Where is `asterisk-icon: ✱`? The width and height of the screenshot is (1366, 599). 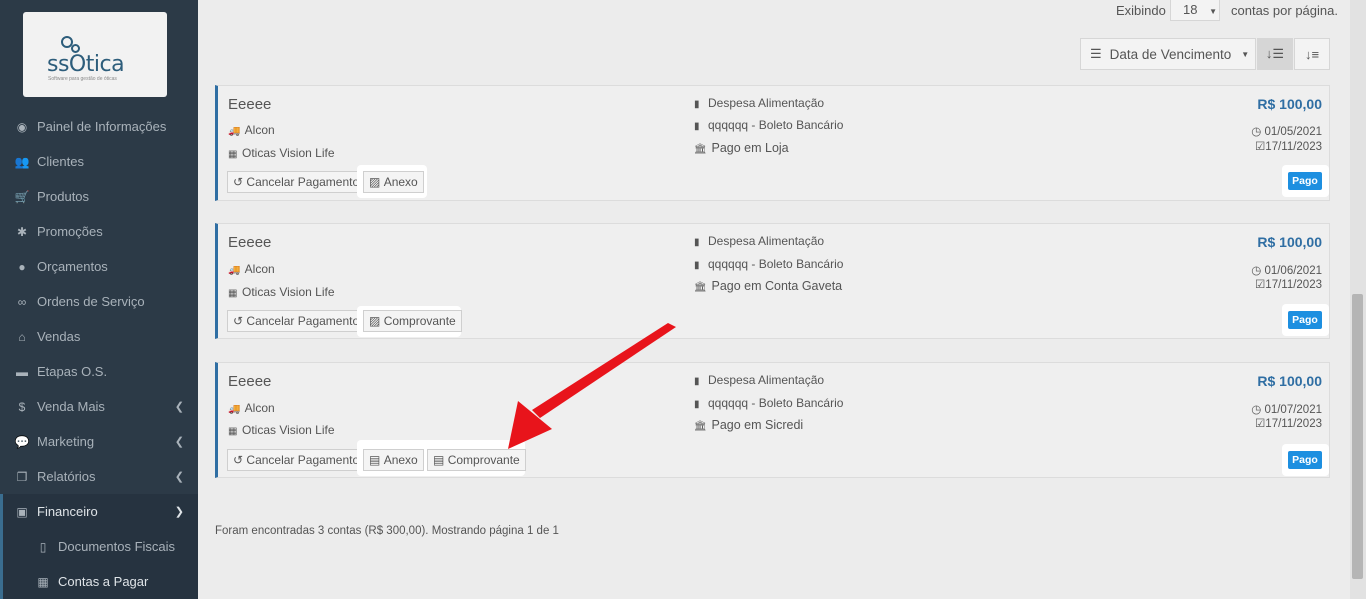
asterisk-icon: ✱ is located at coordinates (22, 231).